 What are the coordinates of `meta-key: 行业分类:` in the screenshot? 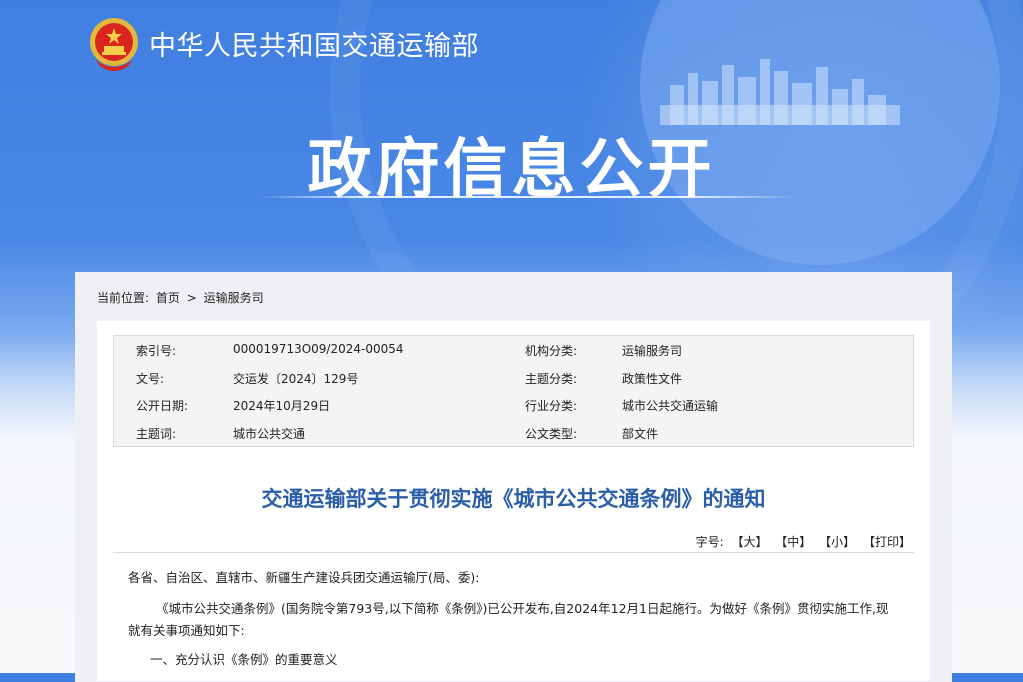 It's located at (551, 406).